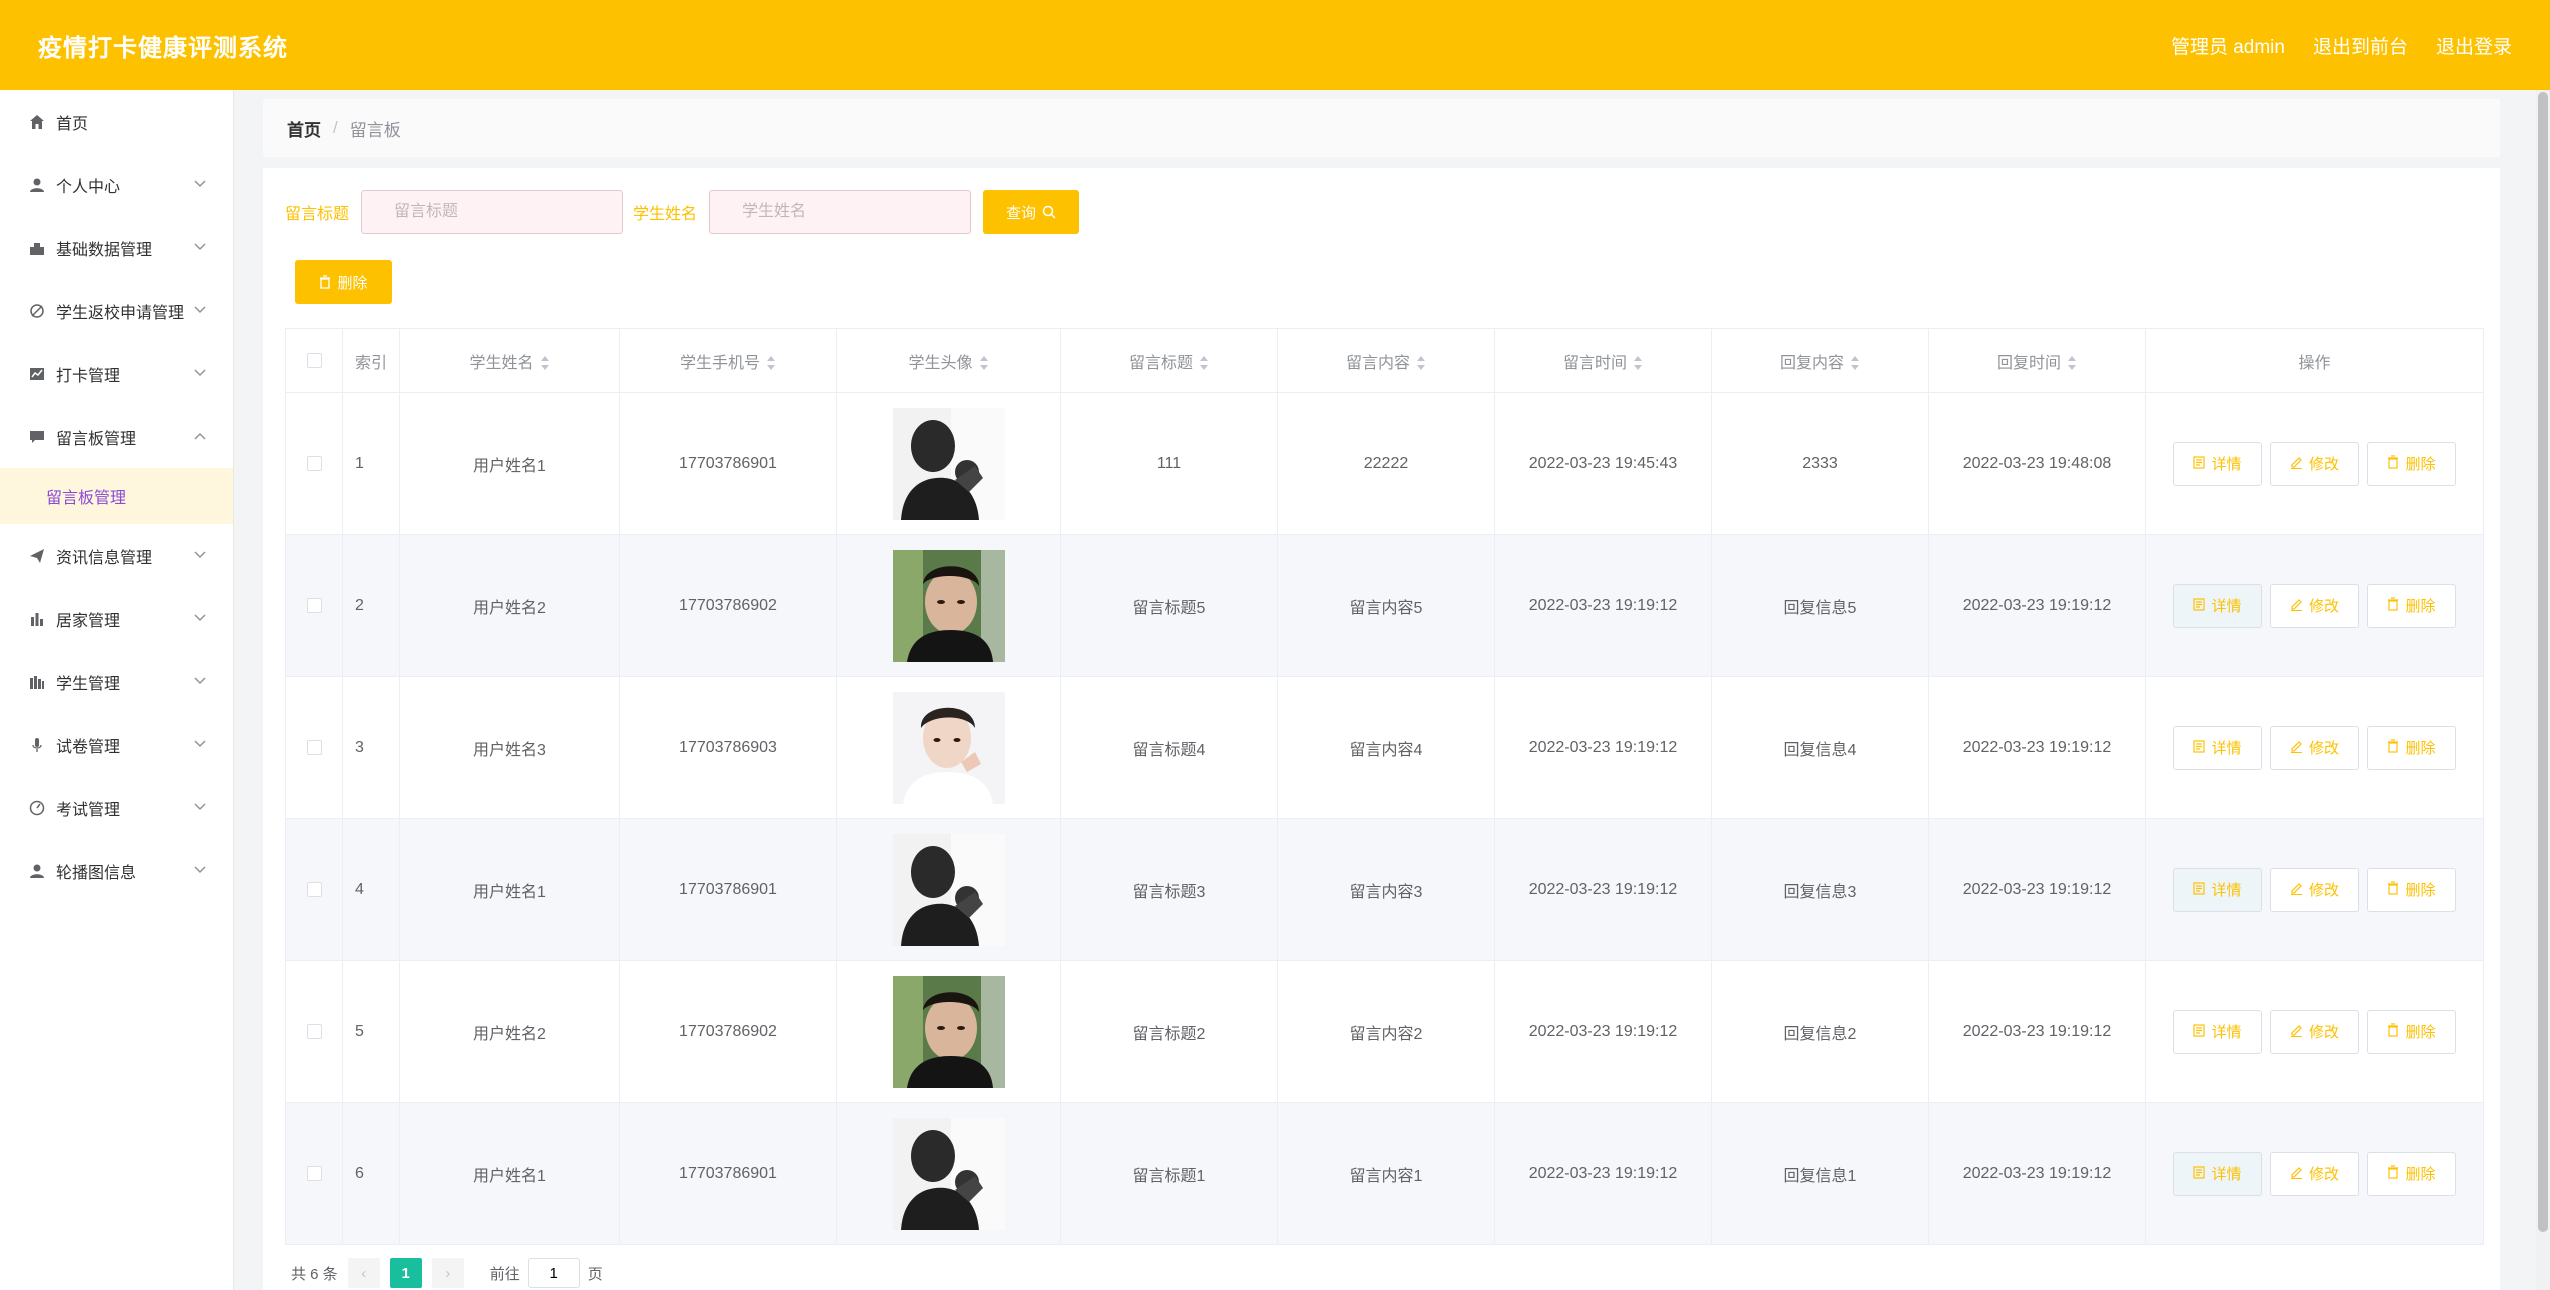  I want to click on message-icon, so click(37, 437).